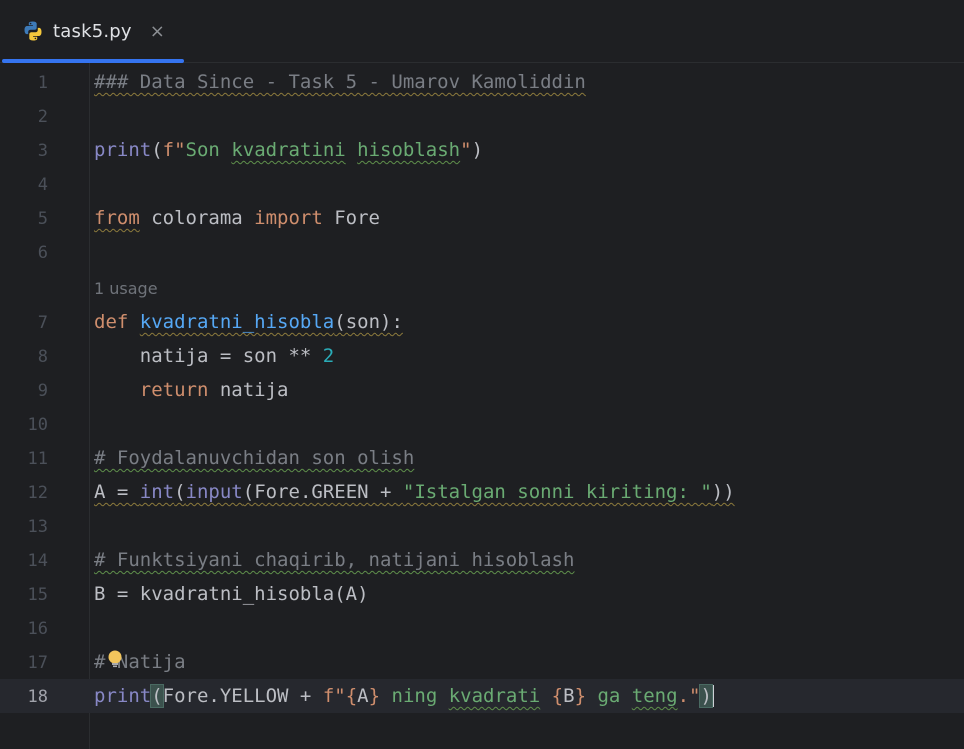 The width and height of the screenshot is (964, 749). What do you see at coordinates (254, 458) in the screenshot?
I see `comment: # Foydalanuvchidan son olish` at bounding box center [254, 458].